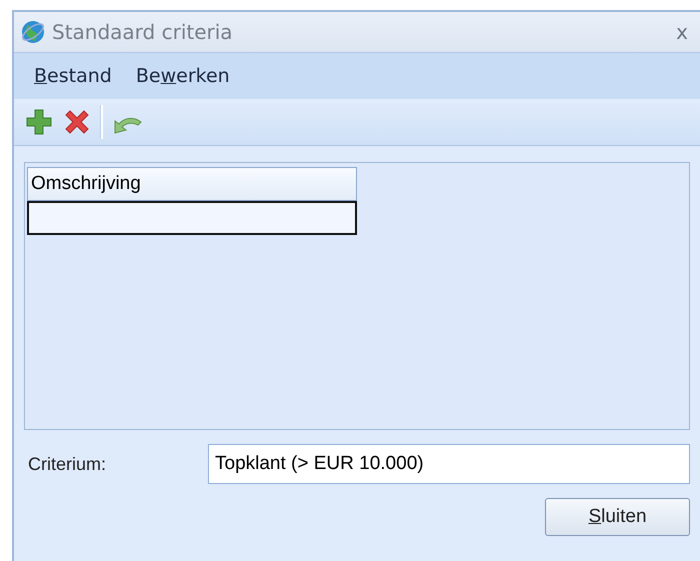  Describe the element at coordinates (73, 76) in the screenshot. I see `menu-item: Bestand` at that location.